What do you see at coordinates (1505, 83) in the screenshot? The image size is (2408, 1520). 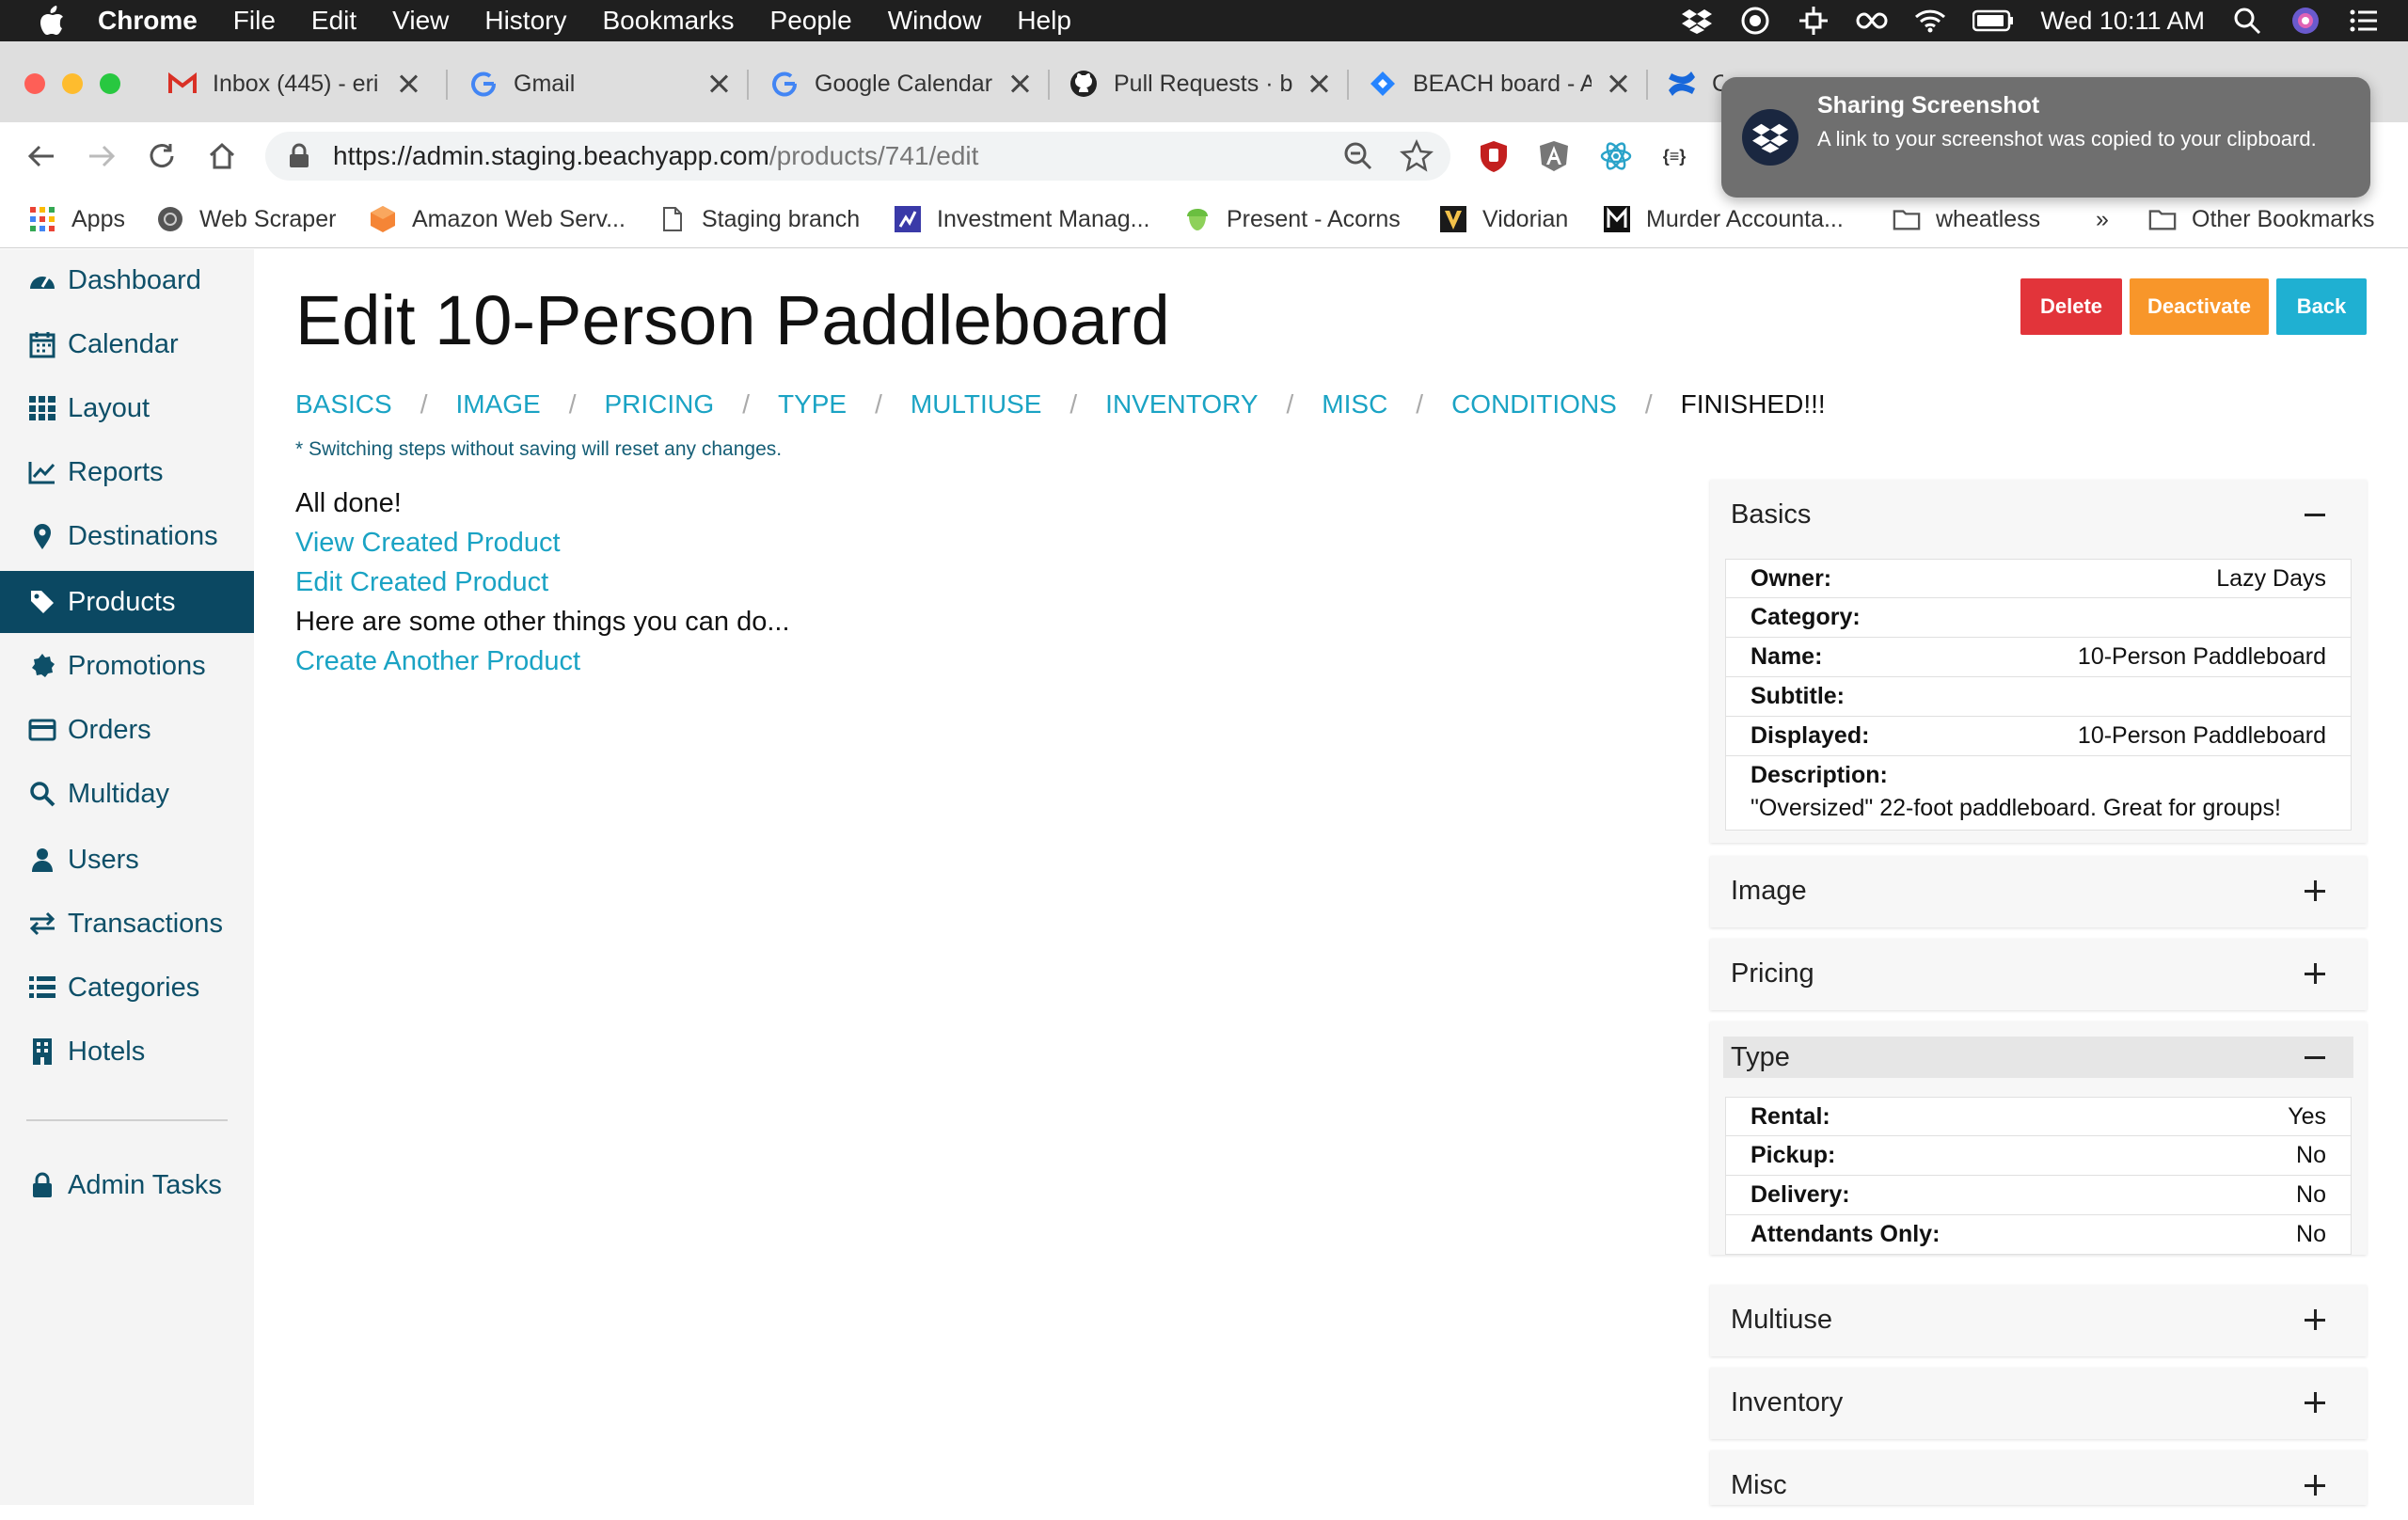 I see `tab-beach-board: BEACH board - A` at bounding box center [1505, 83].